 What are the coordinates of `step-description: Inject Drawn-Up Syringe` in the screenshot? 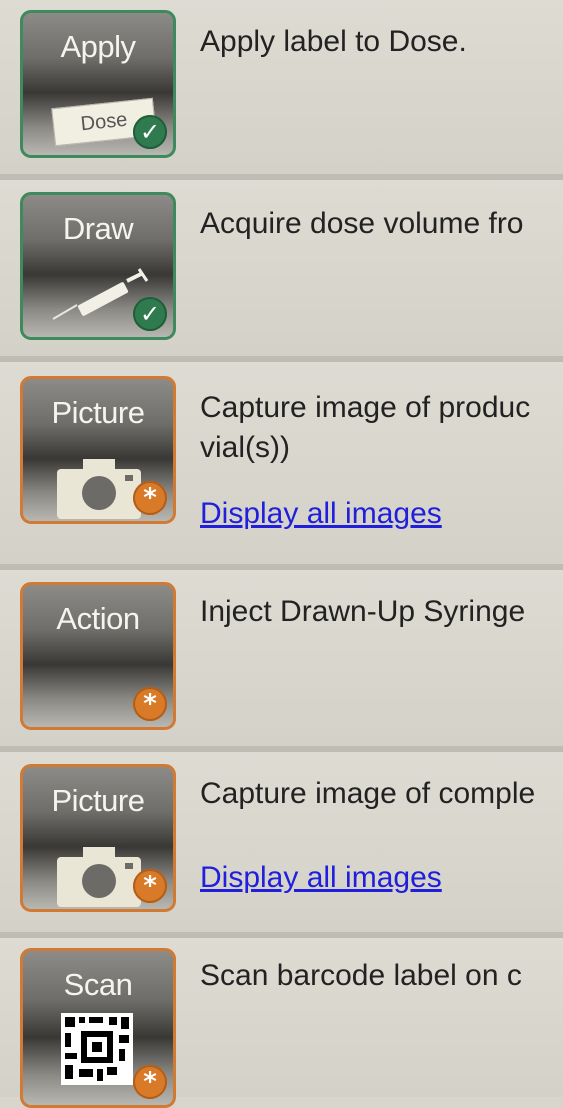 It's located at (363, 611).